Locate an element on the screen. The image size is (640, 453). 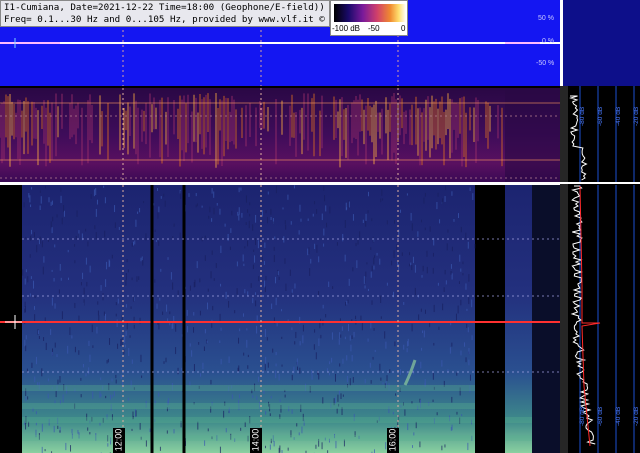
time-label-1400: 14:00 is located at coordinates (256, 440).